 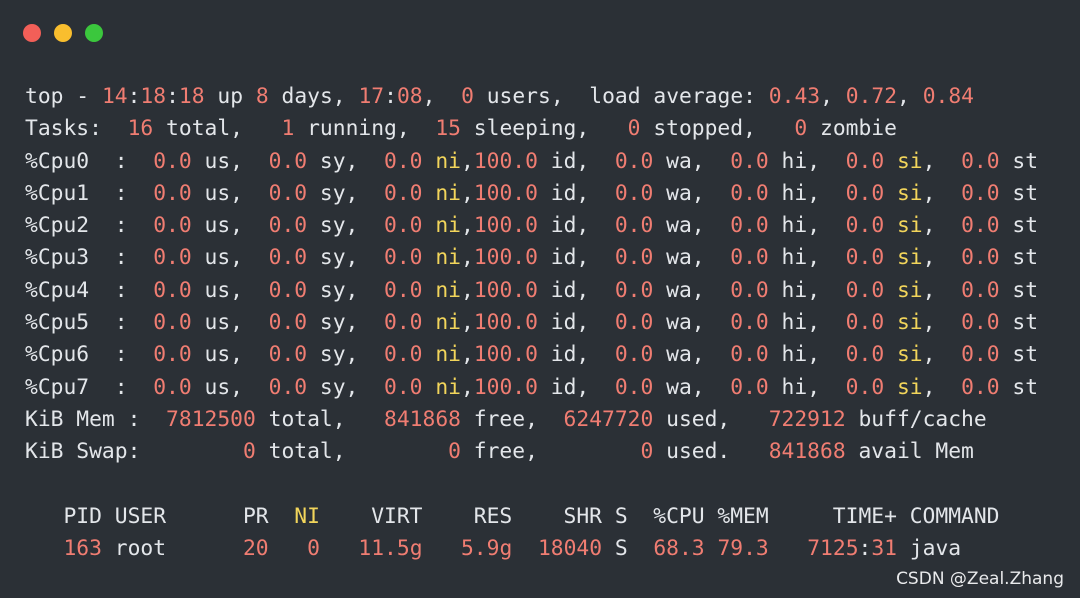 I want to click on terminal-text: days,, so click(x=313, y=96).